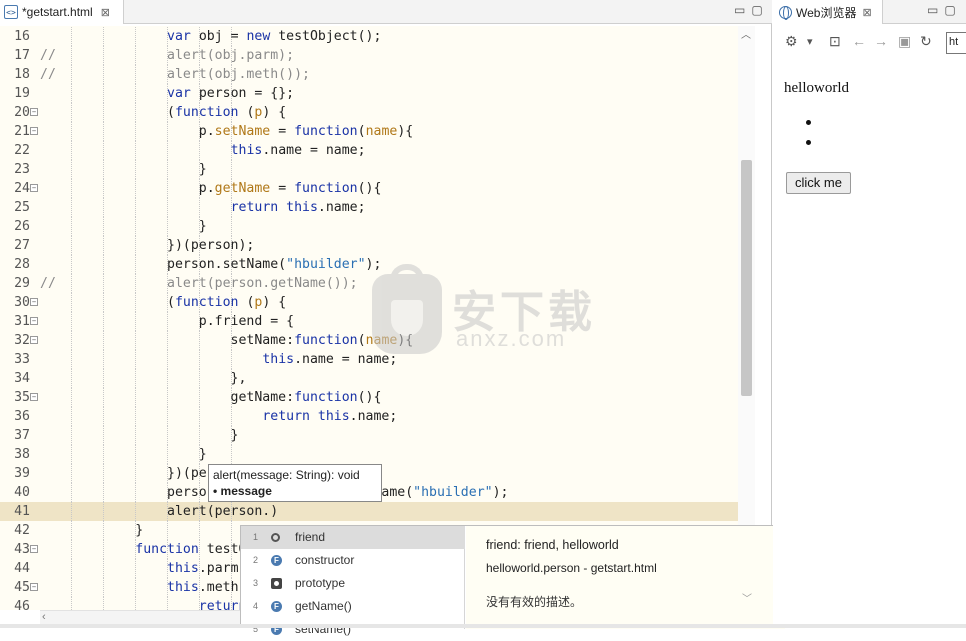 This screenshot has width=966, height=641. What do you see at coordinates (227, 131) in the screenshot?
I see `code-text: p.setName = function(name){` at bounding box center [227, 131].